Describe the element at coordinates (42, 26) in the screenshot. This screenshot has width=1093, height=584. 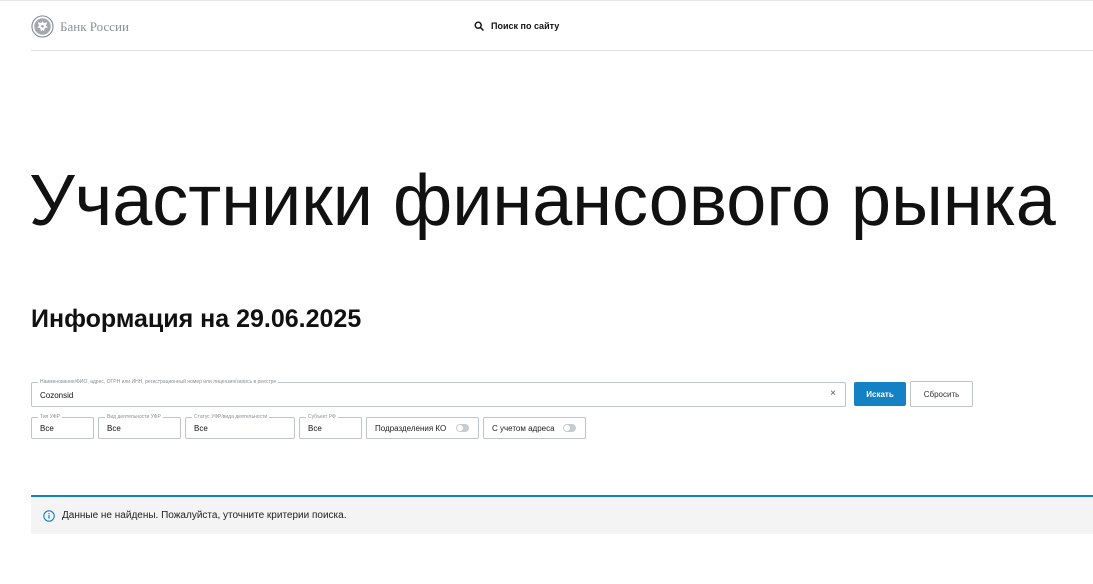
I see `double-headed-eagle-icon` at that location.